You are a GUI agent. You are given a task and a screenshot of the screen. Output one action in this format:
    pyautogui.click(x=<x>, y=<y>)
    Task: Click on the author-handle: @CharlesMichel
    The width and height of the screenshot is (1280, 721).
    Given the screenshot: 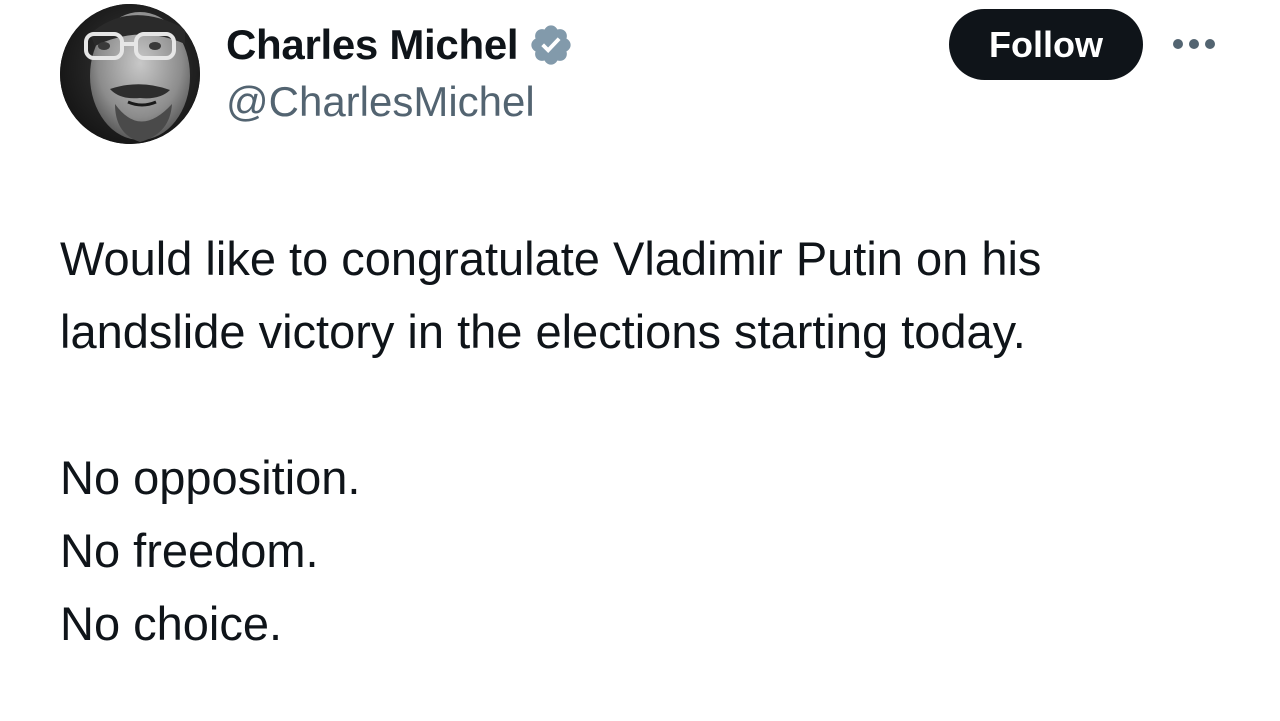 What is the action you would take?
    pyautogui.click(x=380, y=102)
    